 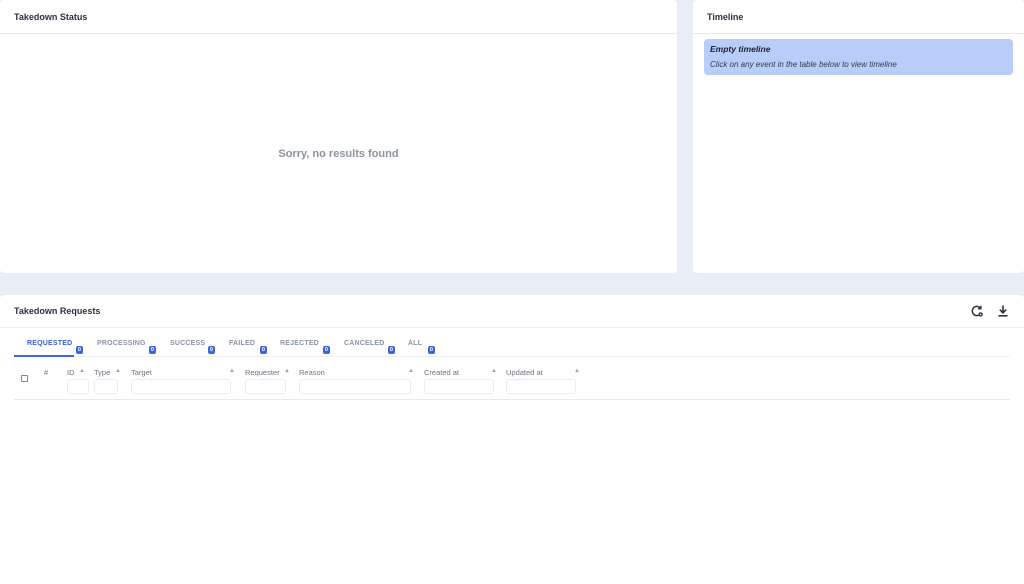 I want to click on tab-rejected: REJECTED 0, so click(x=305, y=346).